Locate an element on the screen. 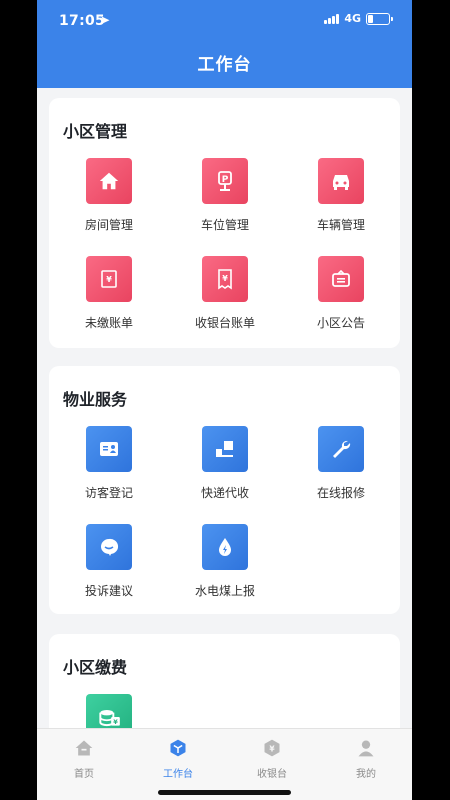 The image size is (450, 800). item-label: 访客登记 is located at coordinates (108, 493).